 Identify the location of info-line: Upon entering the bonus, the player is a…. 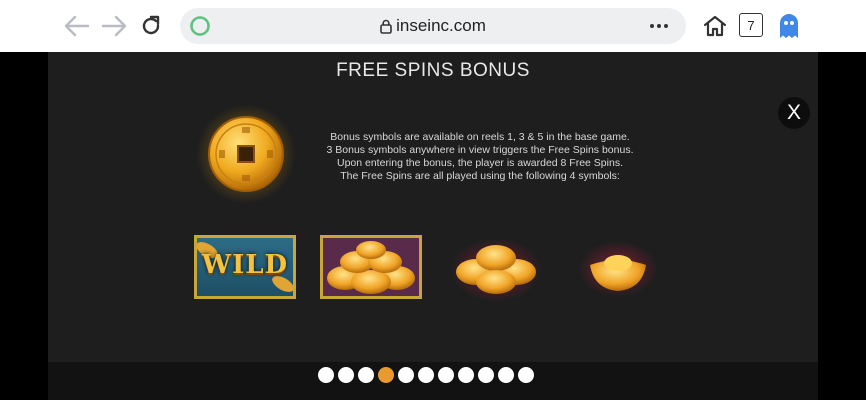
(479, 163).